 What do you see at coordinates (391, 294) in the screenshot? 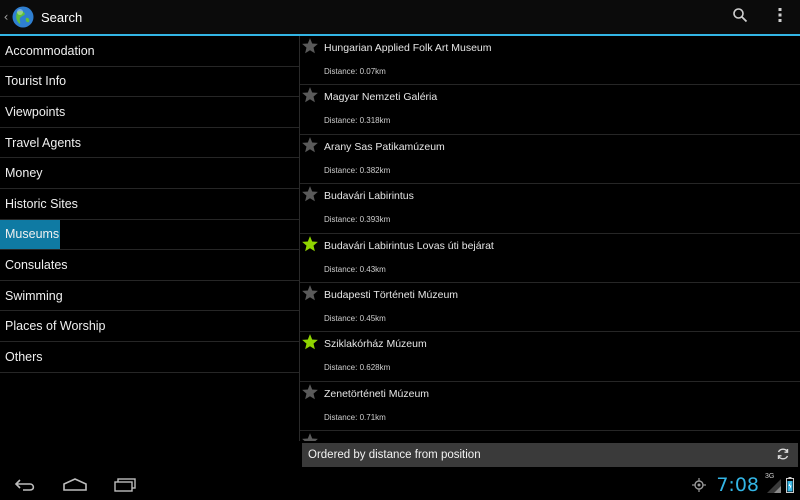
I see `poi-name: Budapesti Történeti Múzeum` at bounding box center [391, 294].